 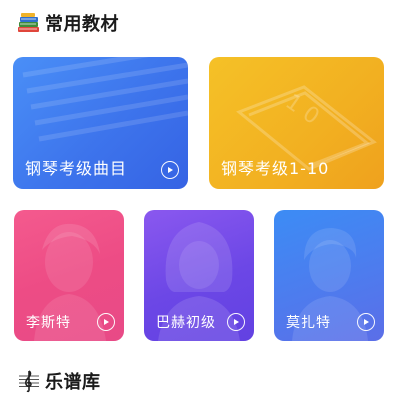 I want to click on card-label: 巴赫初级, so click(x=186, y=323).